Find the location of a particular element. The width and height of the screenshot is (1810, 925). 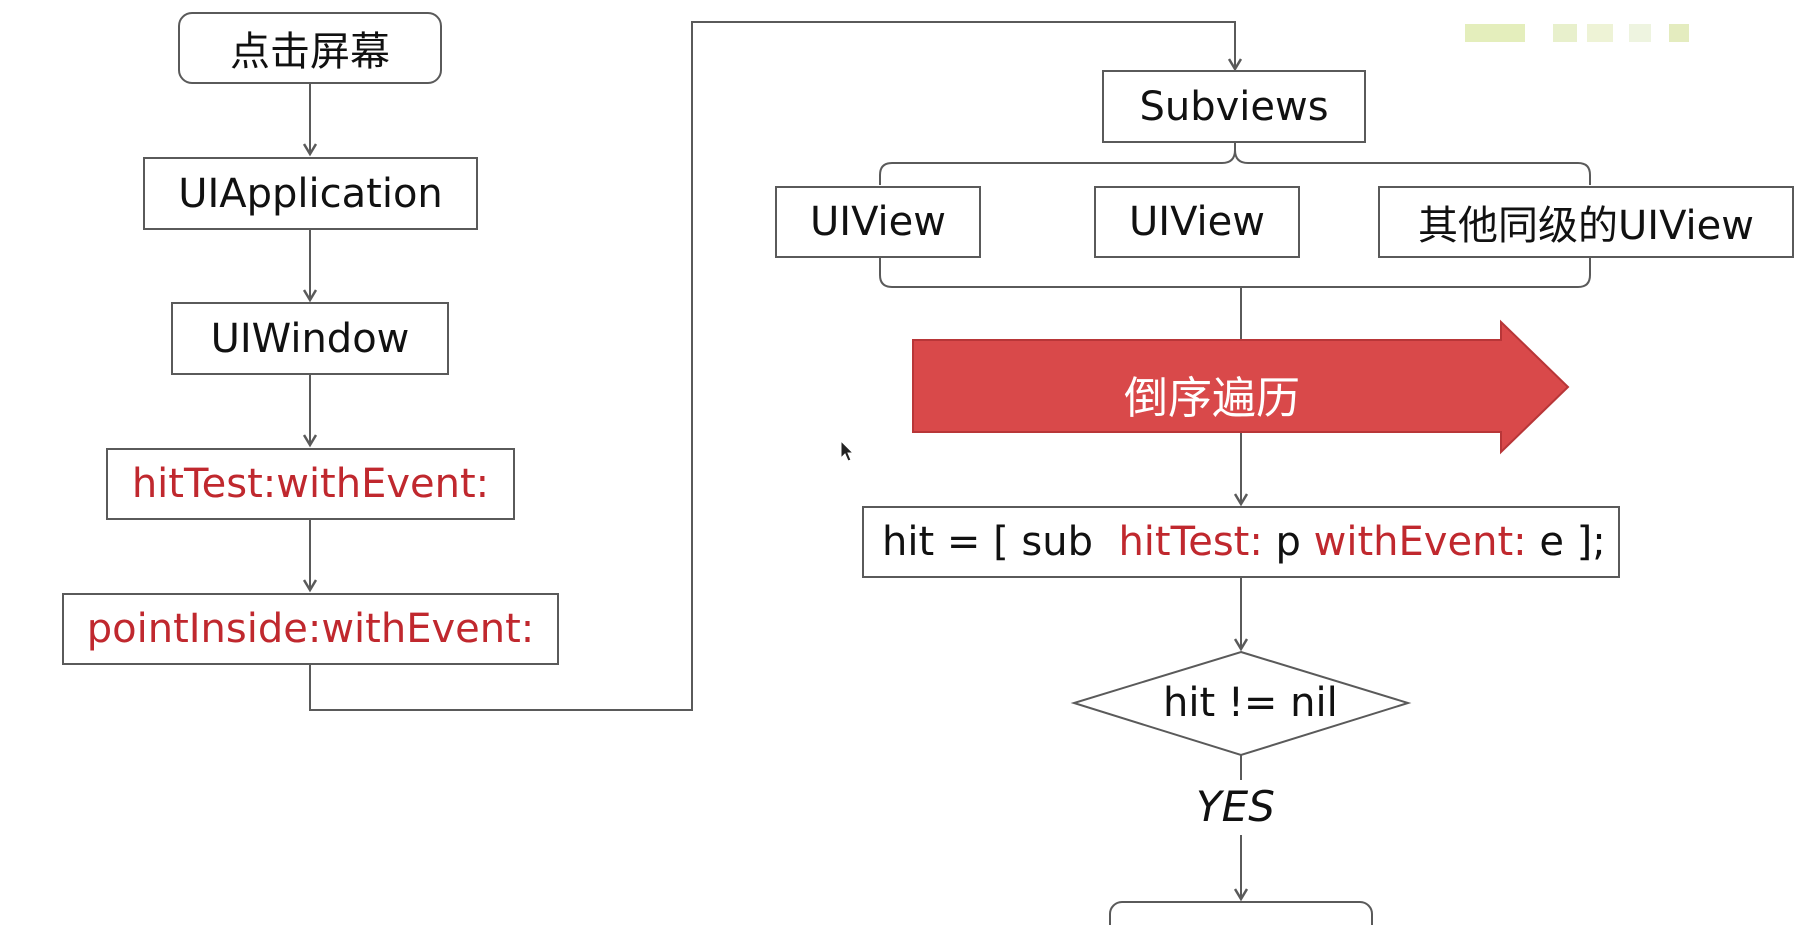

code-part-4: withEvent: is located at coordinates (1420, 542).